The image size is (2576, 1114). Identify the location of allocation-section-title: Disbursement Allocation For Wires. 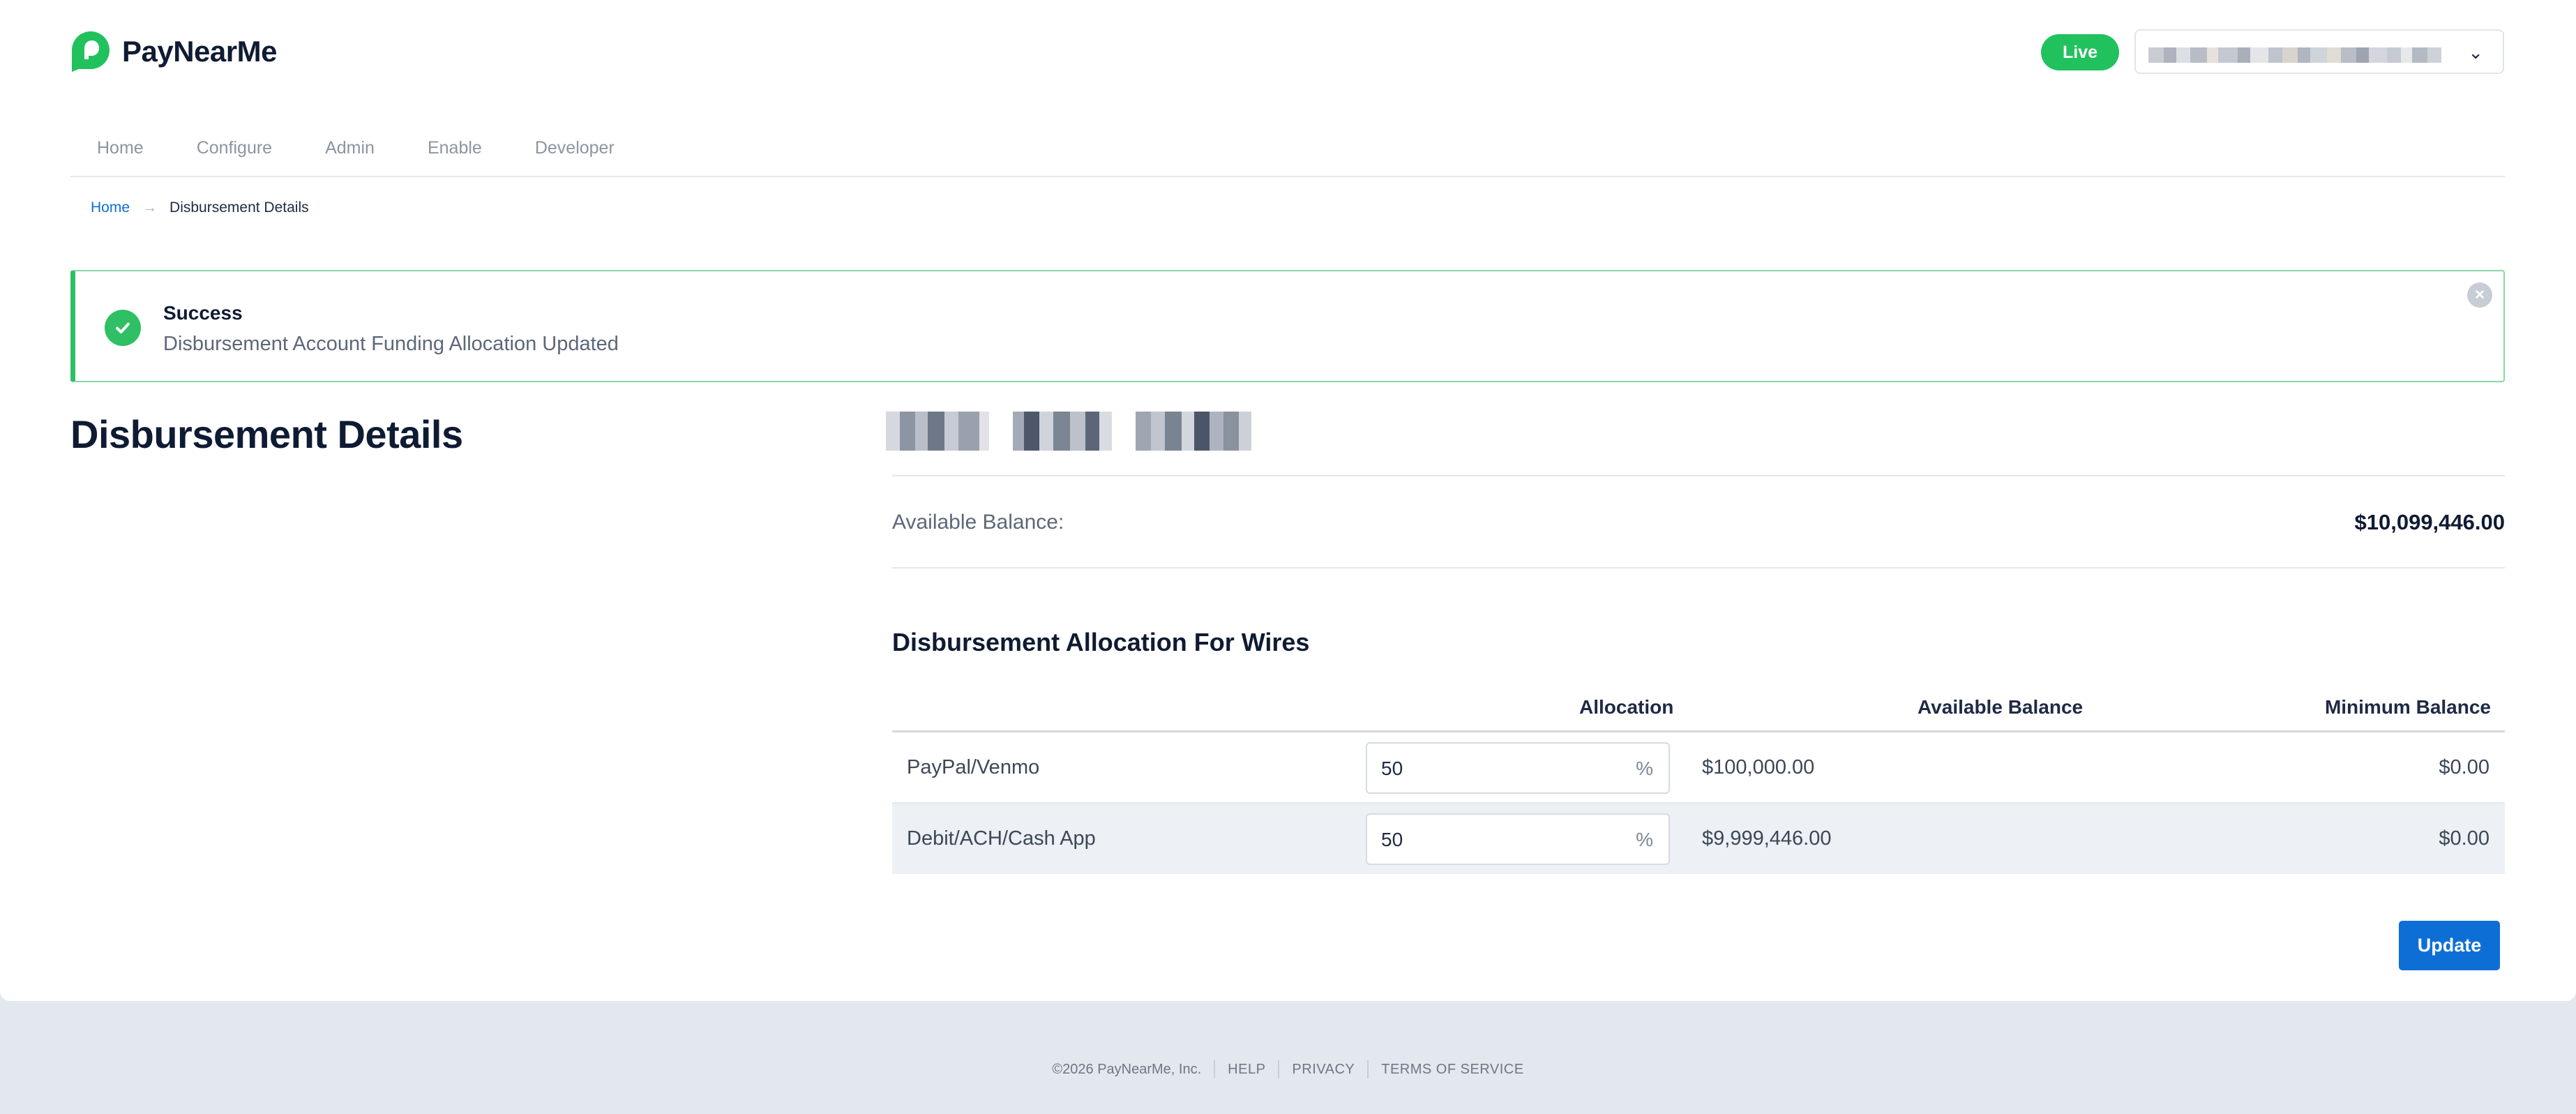
(1101, 642).